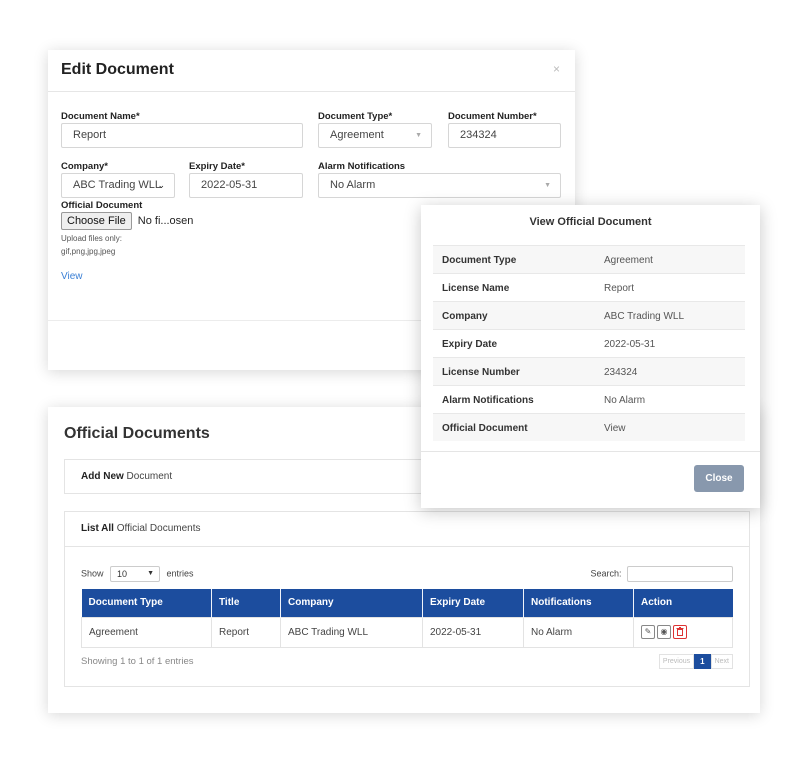  Describe the element at coordinates (615, 428) in the screenshot. I see `official-document-view-link: View` at that location.